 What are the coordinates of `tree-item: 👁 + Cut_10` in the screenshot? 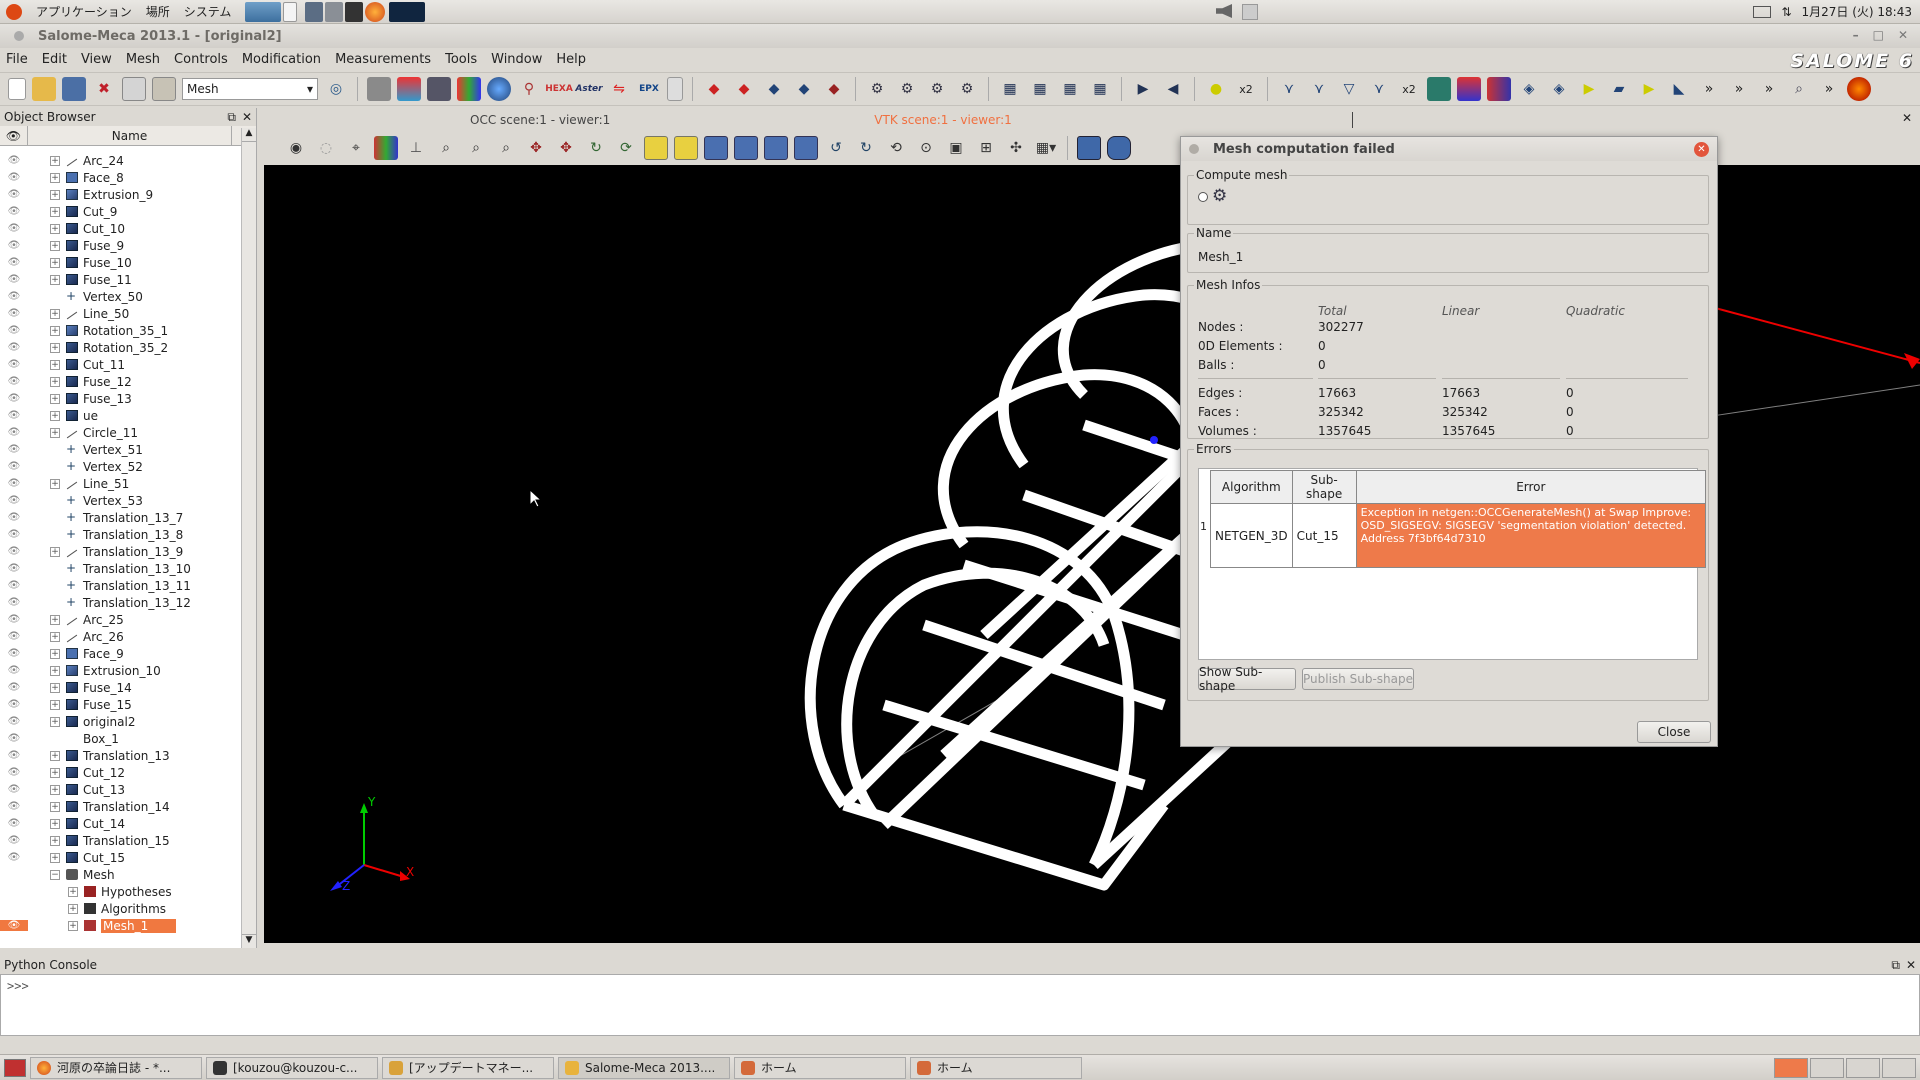 It's located at (121, 228).